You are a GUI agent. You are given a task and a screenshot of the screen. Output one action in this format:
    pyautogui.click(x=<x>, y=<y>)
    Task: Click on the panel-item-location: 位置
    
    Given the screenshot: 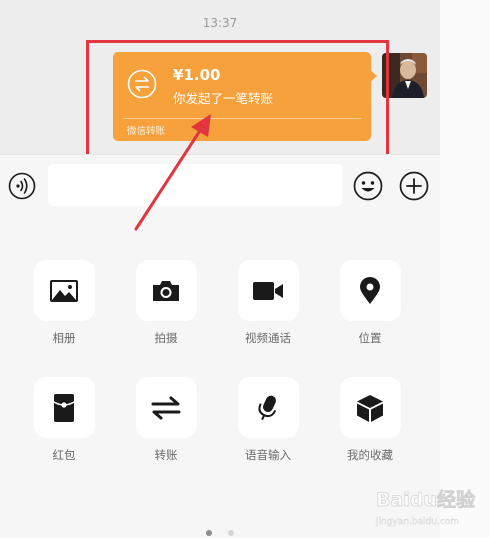 What is the action you would take?
    pyautogui.click(x=370, y=303)
    